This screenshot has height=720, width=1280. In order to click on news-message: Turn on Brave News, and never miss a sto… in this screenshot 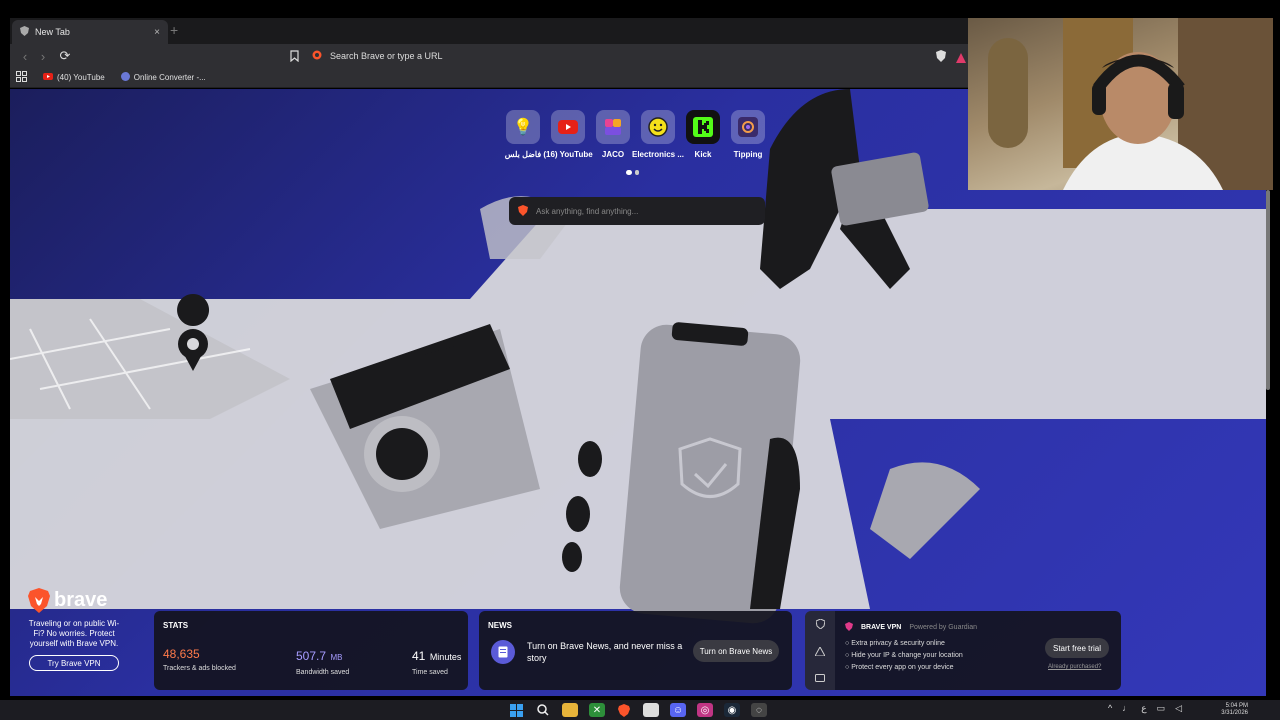, I will do `click(605, 652)`.